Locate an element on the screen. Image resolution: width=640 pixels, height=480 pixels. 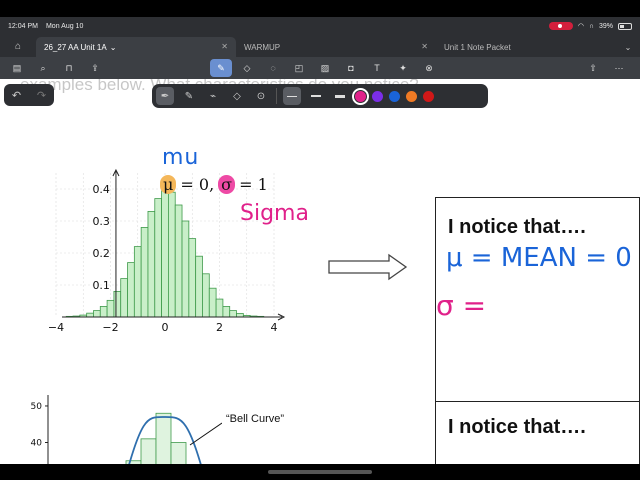
notice-title-2: I notice that…. is located at coordinates (517, 427).